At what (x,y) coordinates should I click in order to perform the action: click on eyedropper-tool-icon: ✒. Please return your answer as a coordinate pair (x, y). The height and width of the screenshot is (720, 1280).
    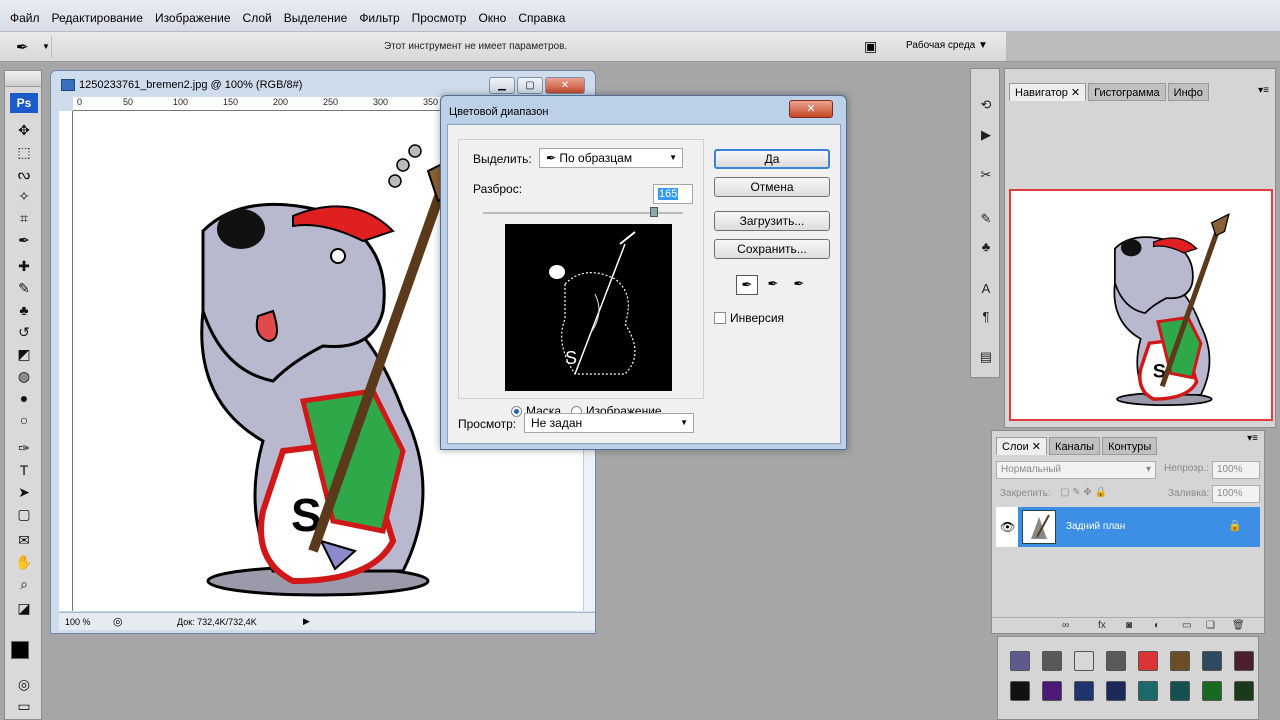
    Looking at the image, I should click on (24, 240).